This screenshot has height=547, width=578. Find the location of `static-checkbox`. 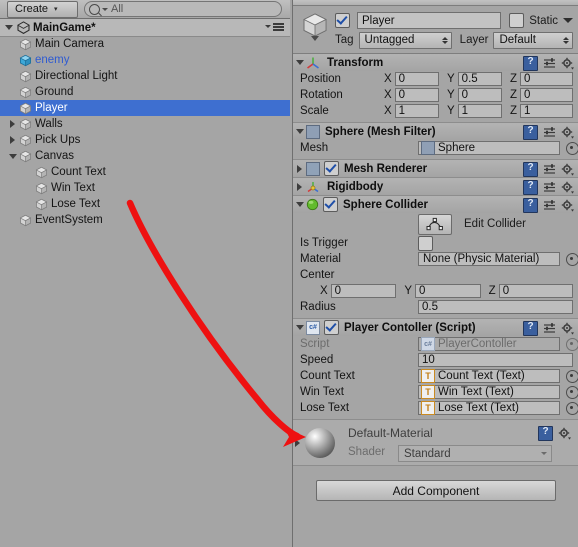

static-checkbox is located at coordinates (517, 20).